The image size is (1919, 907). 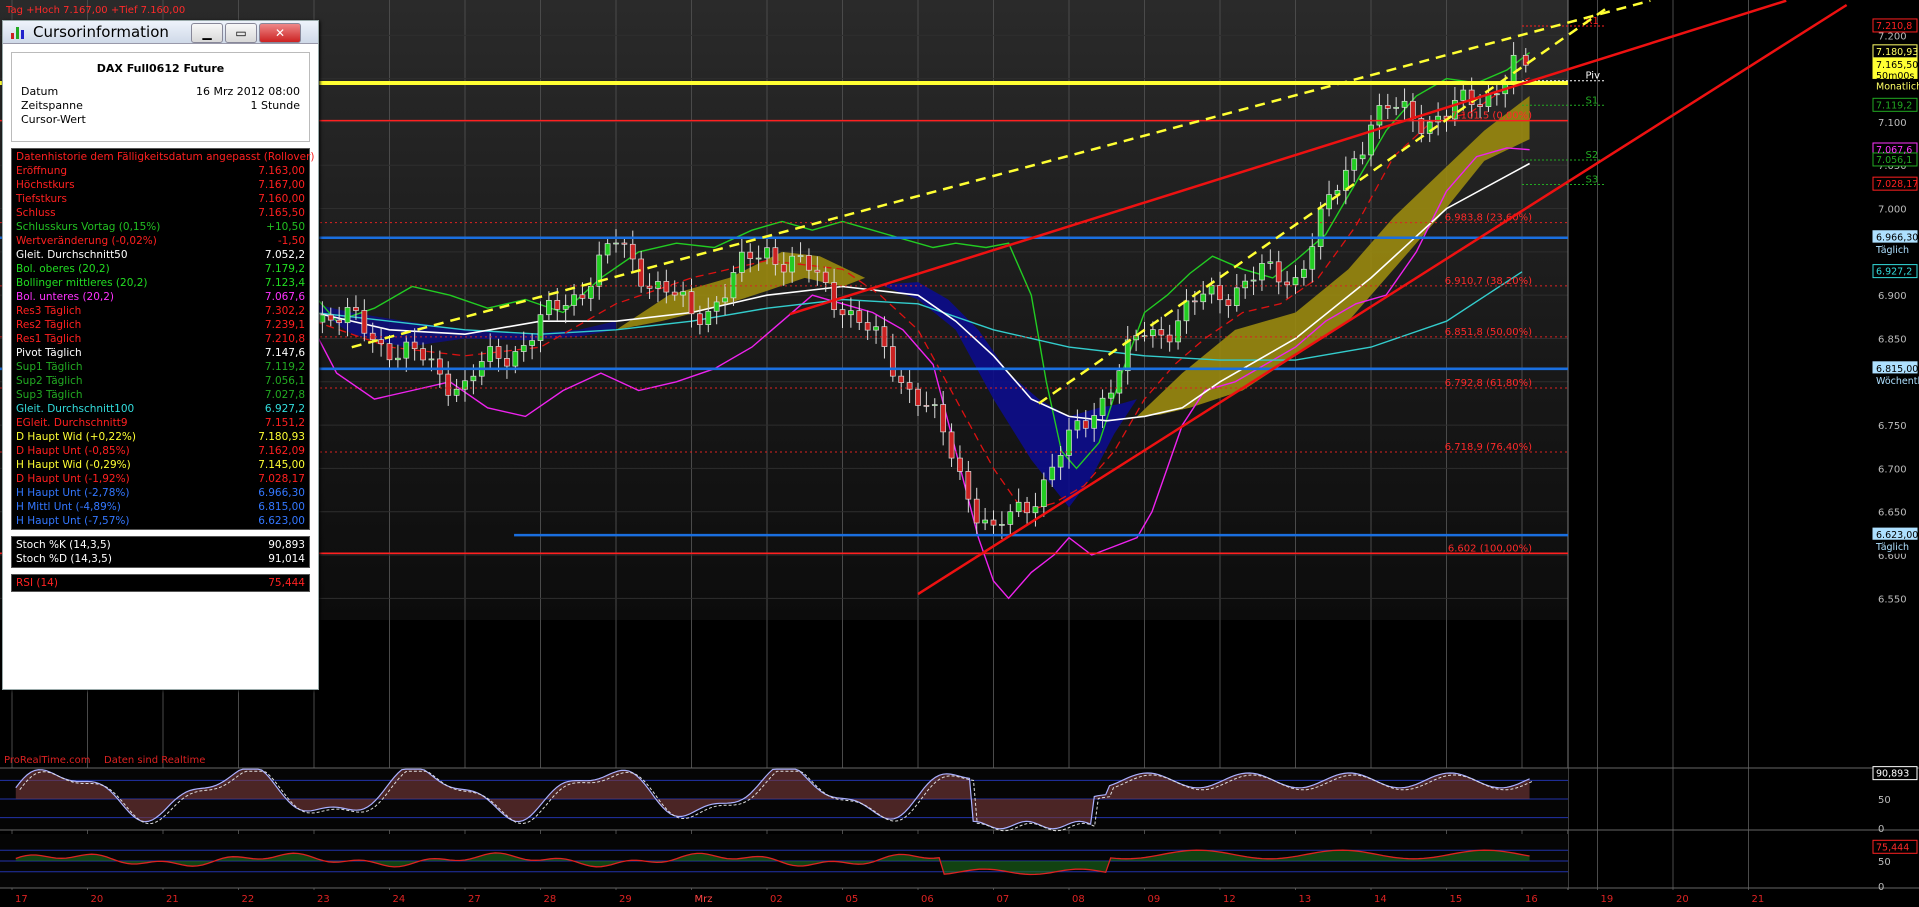 What do you see at coordinates (207, 33) in the screenshot?
I see `minimize-button: ▁` at bounding box center [207, 33].